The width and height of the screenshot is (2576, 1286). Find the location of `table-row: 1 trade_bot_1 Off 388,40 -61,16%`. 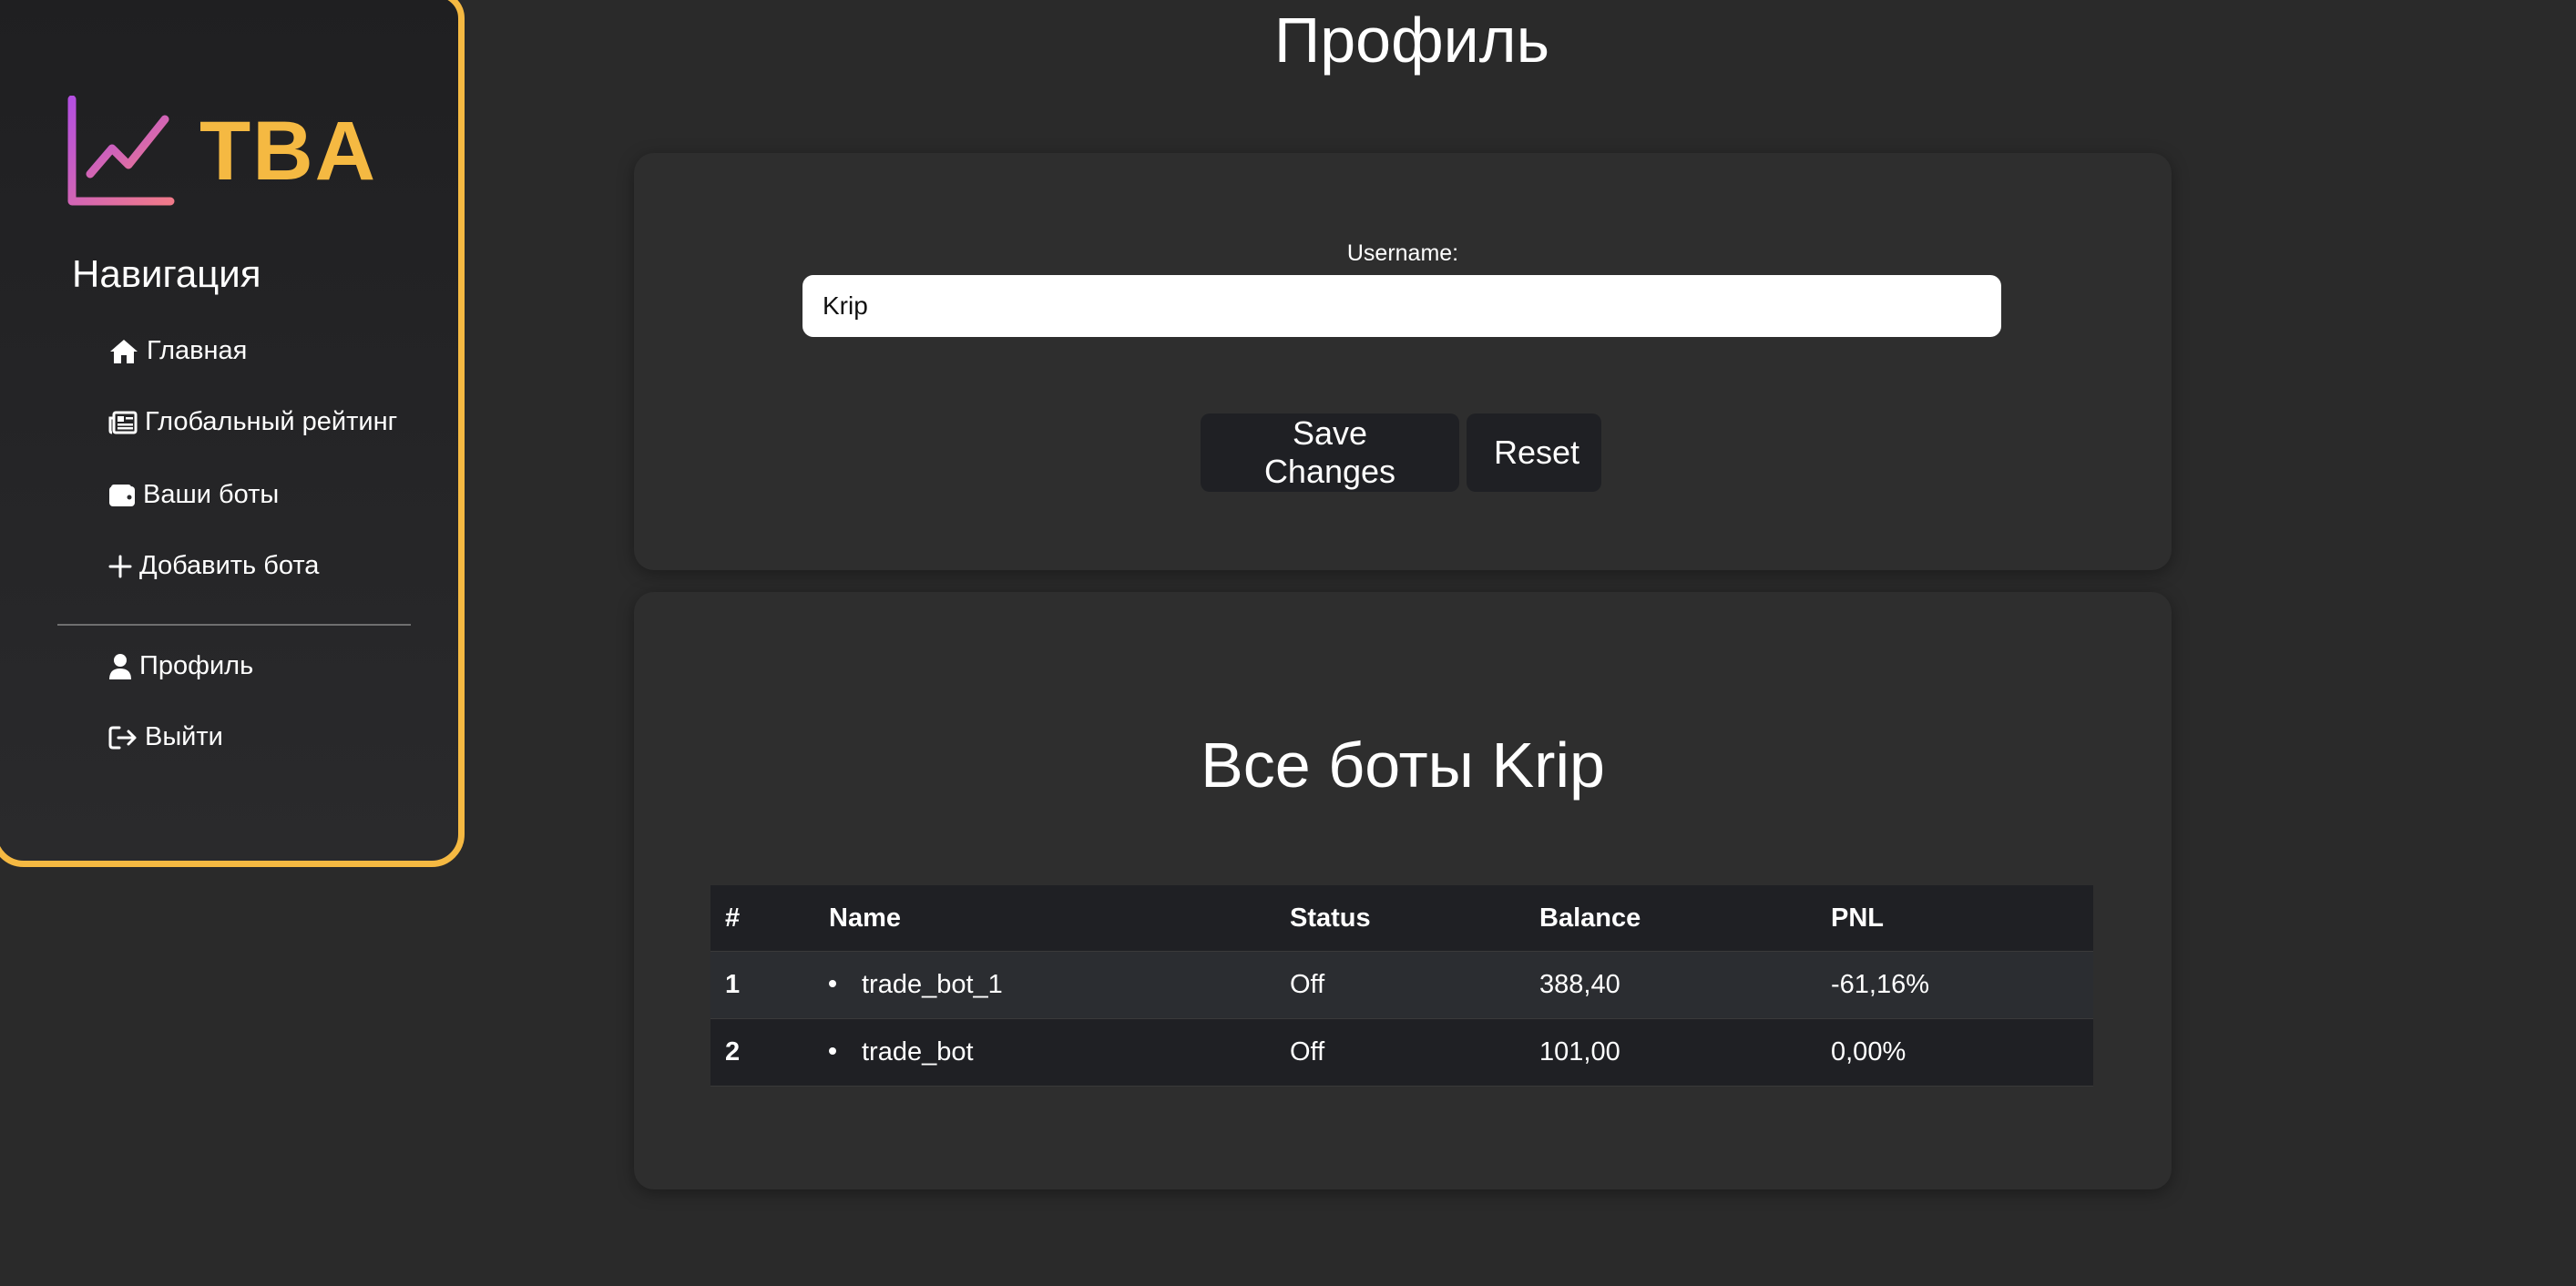

table-row: 1 trade_bot_1 Off 388,40 -61,16% is located at coordinates (1401, 985).